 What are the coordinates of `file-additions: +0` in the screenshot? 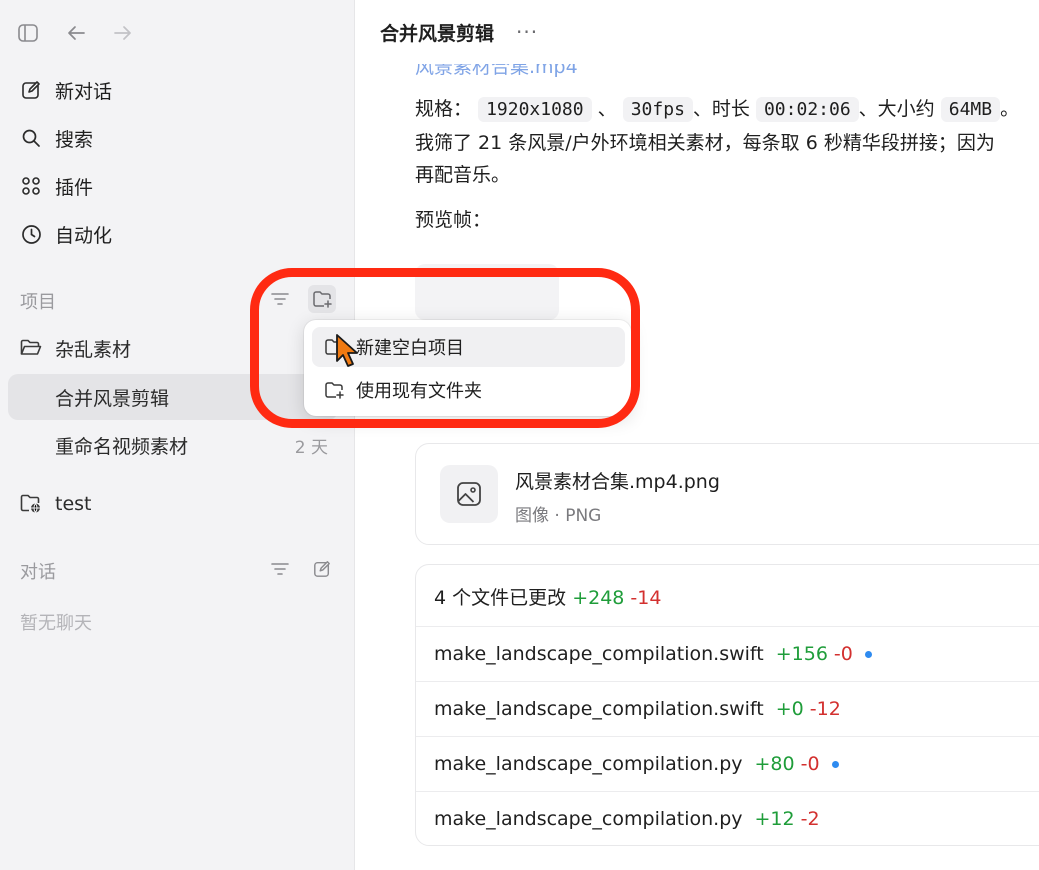 It's located at (789, 709).